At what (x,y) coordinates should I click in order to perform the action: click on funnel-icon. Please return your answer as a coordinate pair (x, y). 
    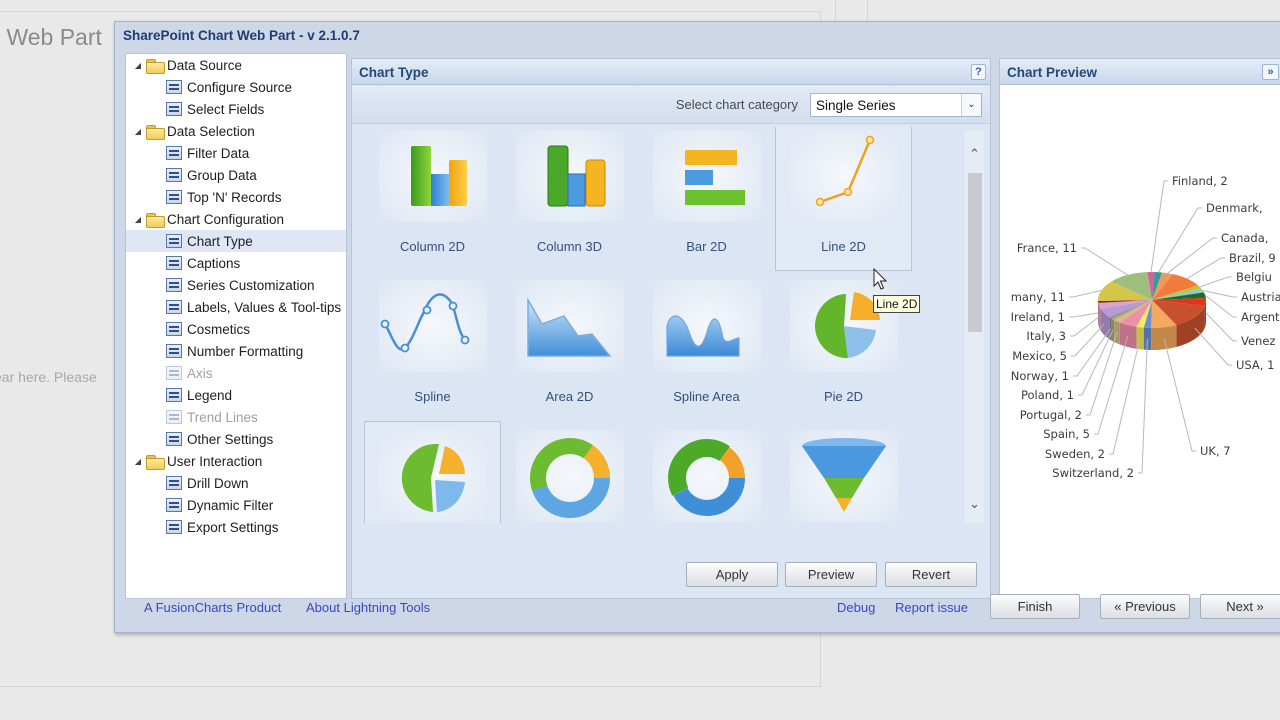
    Looking at the image, I should click on (844, 476).